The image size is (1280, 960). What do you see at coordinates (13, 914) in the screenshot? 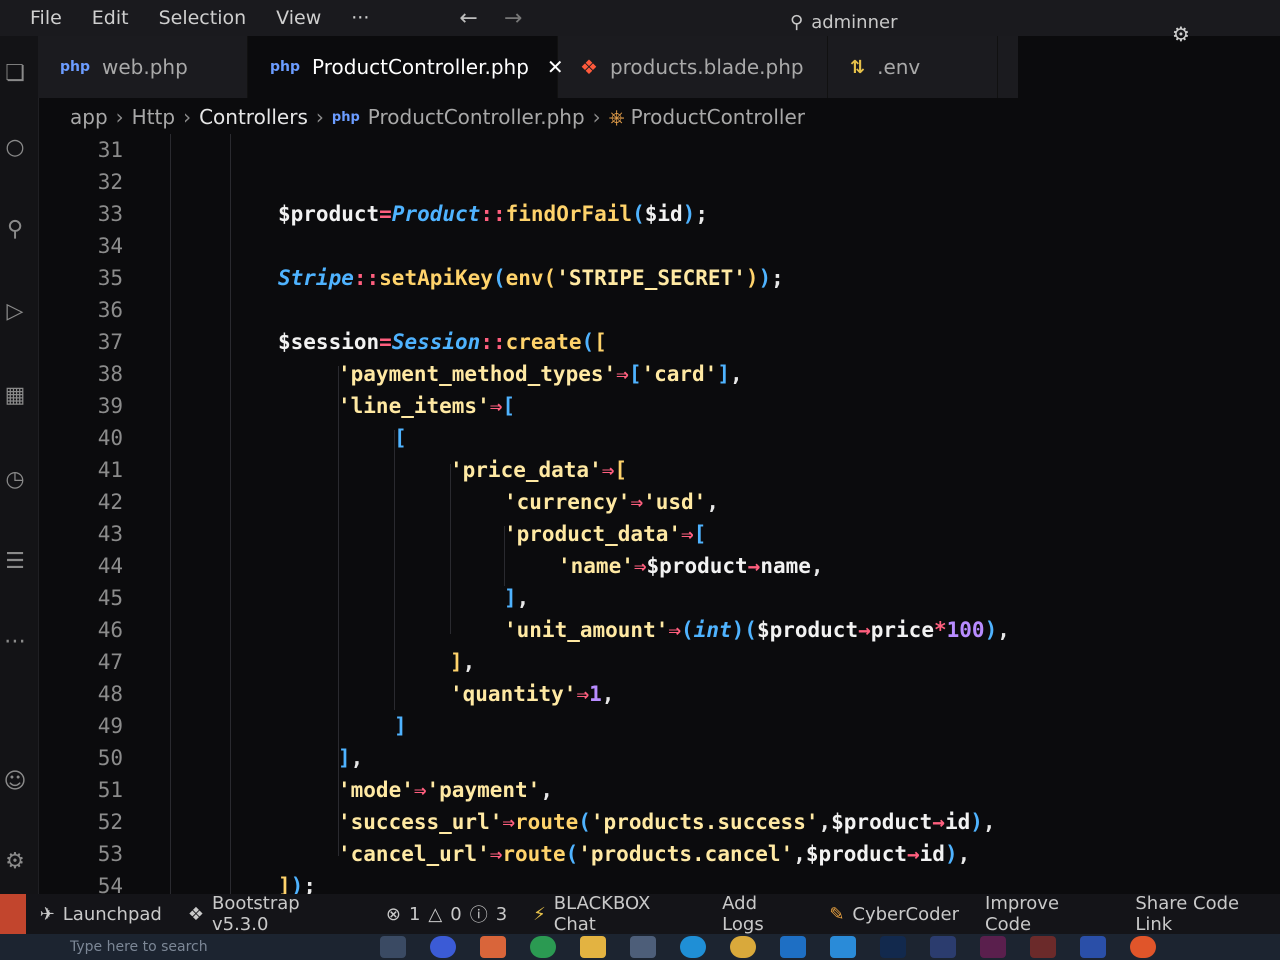
I see `remote-indicator-icon` at bounding box center [13, 914].